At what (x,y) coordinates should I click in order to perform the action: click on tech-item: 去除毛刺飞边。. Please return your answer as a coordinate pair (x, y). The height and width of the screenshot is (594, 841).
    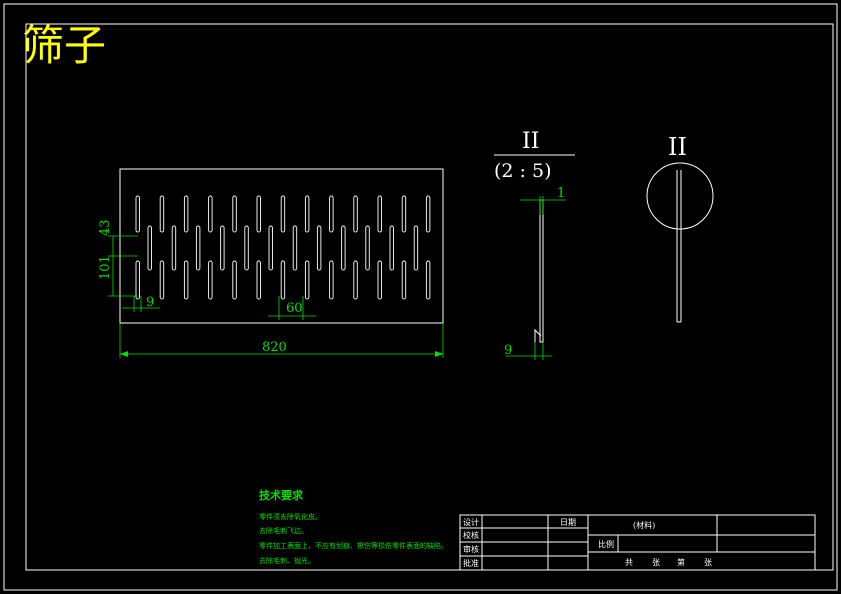
    Looking at the image, I should click on (283, 530).